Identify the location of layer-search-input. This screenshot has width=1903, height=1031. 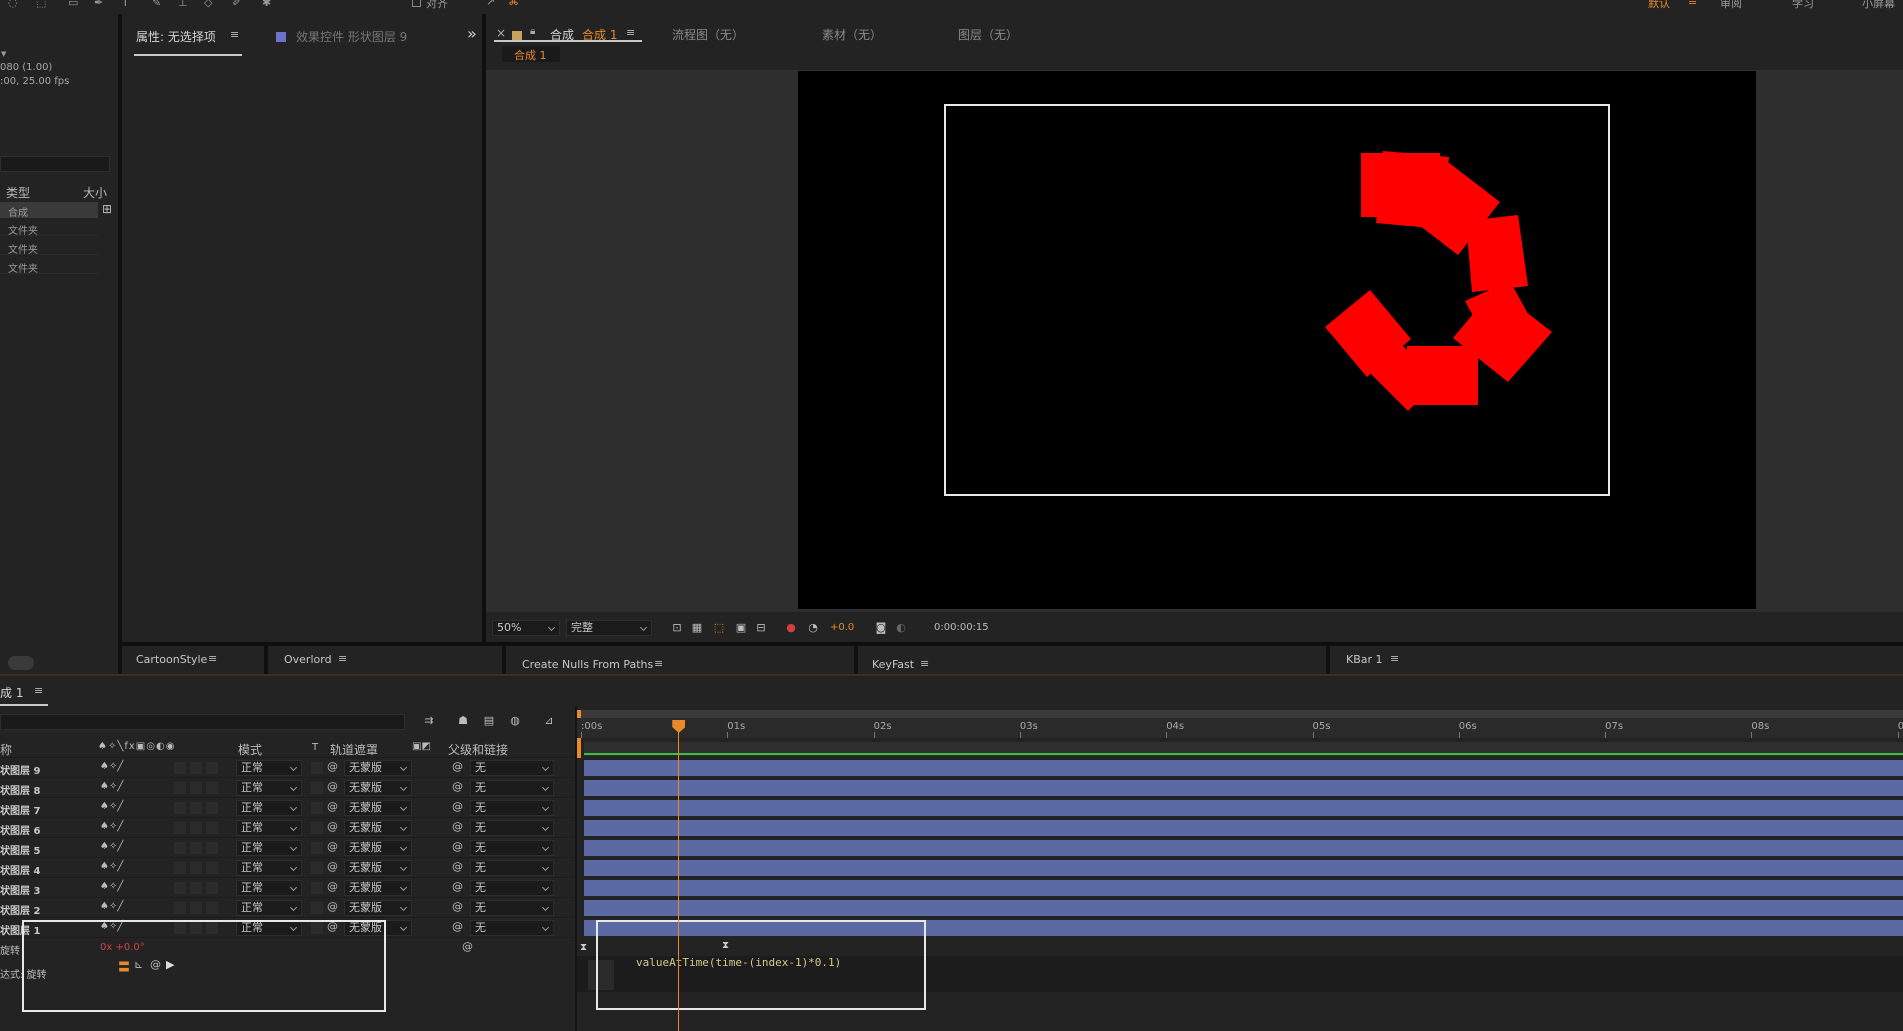
(202, 722).